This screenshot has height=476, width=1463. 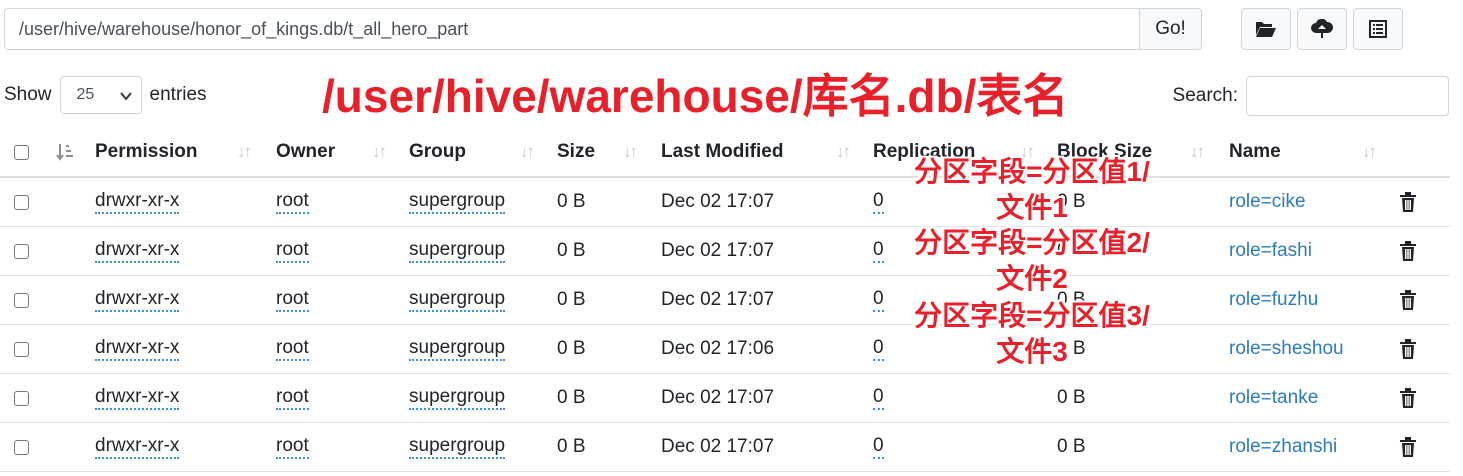 What do you see at coordinates (178, 94) in the screenshot?
I see `entries-label: entries` at bounding box center [178, 94].